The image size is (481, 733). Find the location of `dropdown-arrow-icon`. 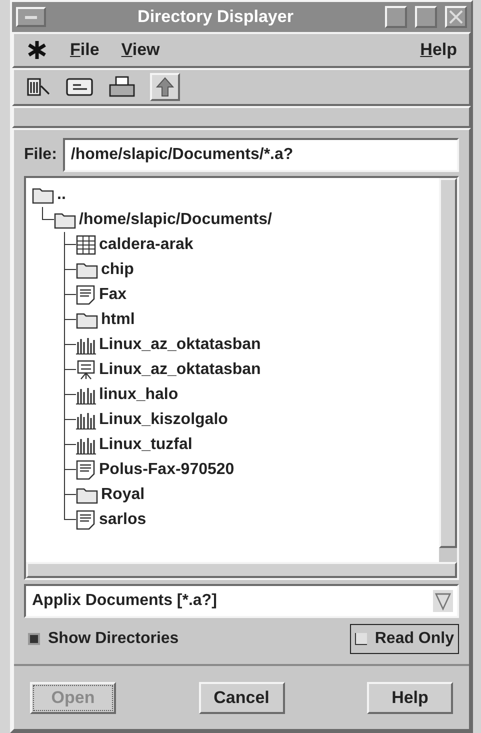

dropdown-arrow-icon is located at coordinates (443, 601).